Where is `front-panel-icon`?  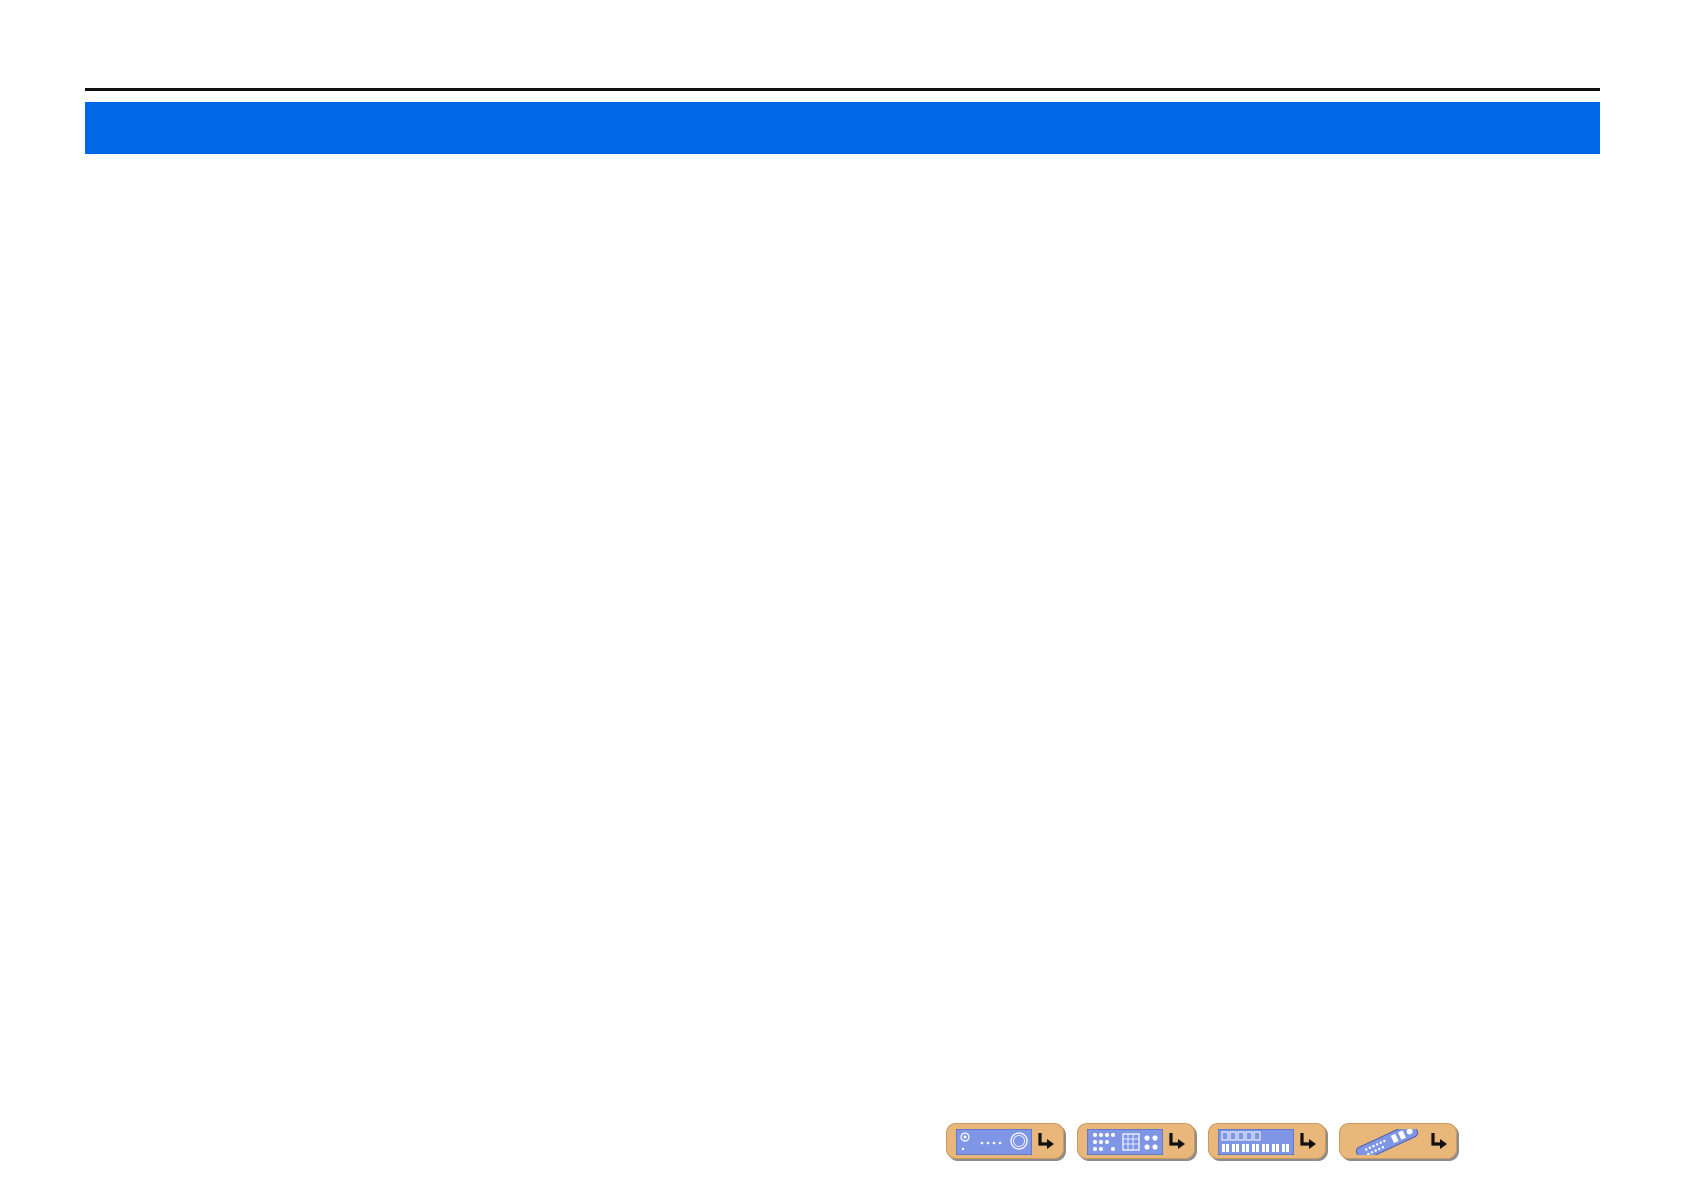
front-panel-icon is located at coordinates (994, 1142).